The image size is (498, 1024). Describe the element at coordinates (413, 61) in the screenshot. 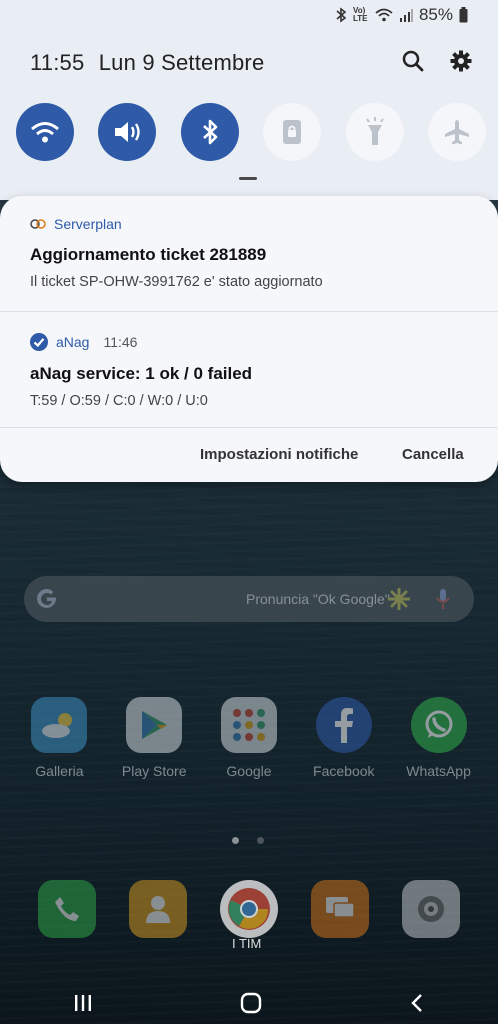

I see `search-icon` at that location.